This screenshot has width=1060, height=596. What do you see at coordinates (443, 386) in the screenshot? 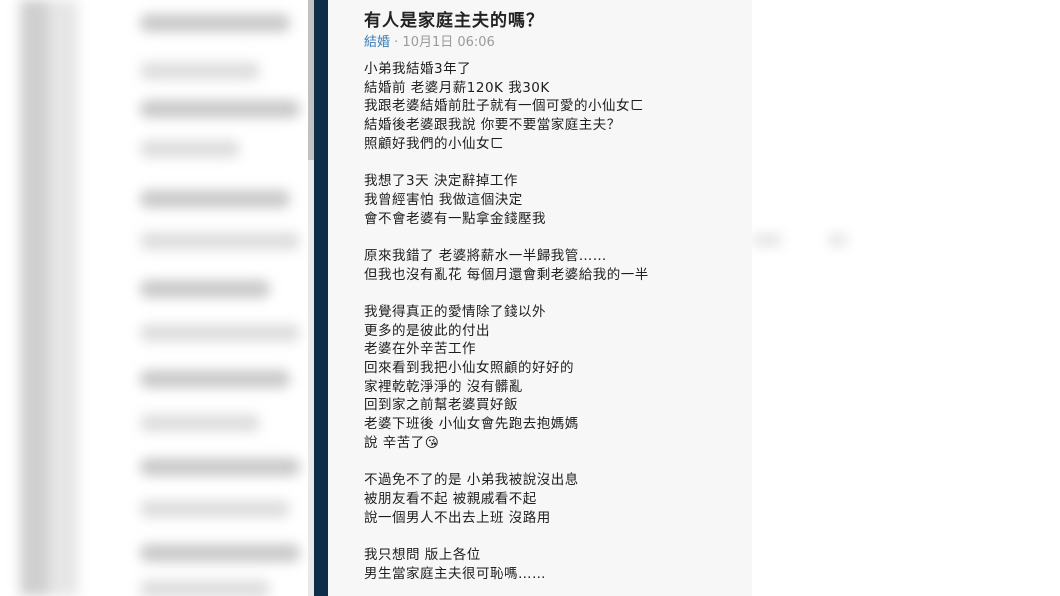
I see `post-body-line: 家裡乾乾淨淨的 沒有髒亂` at bounding box center [443, 386].